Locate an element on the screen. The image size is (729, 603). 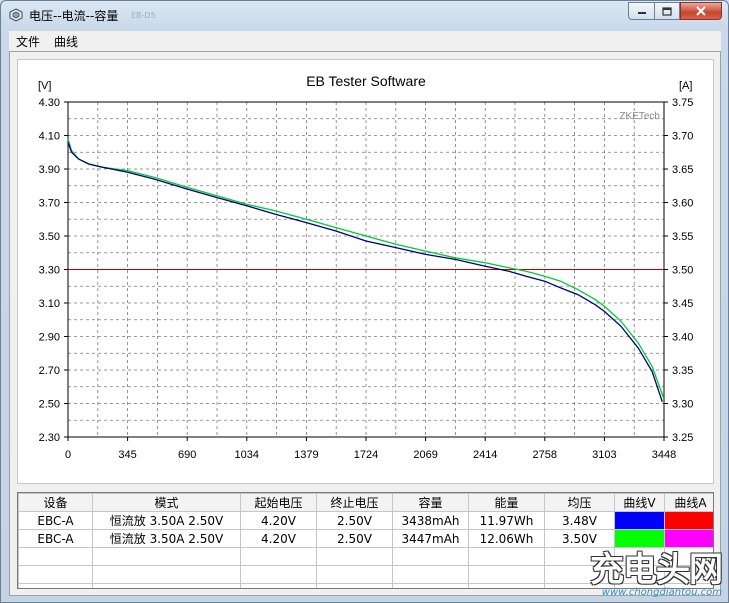
right-axis-tick-label: 3.50 is located at coordinates (682, 271).